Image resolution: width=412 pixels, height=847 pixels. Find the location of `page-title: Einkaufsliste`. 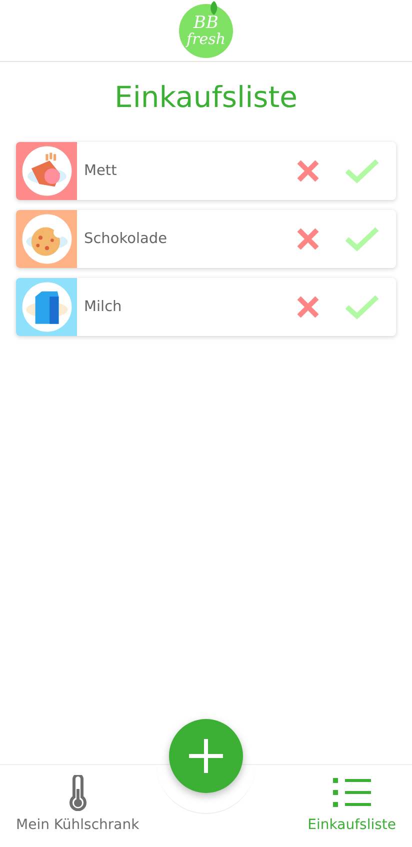

page-title: Einkaufsliste is located at coordinates (206, 97).